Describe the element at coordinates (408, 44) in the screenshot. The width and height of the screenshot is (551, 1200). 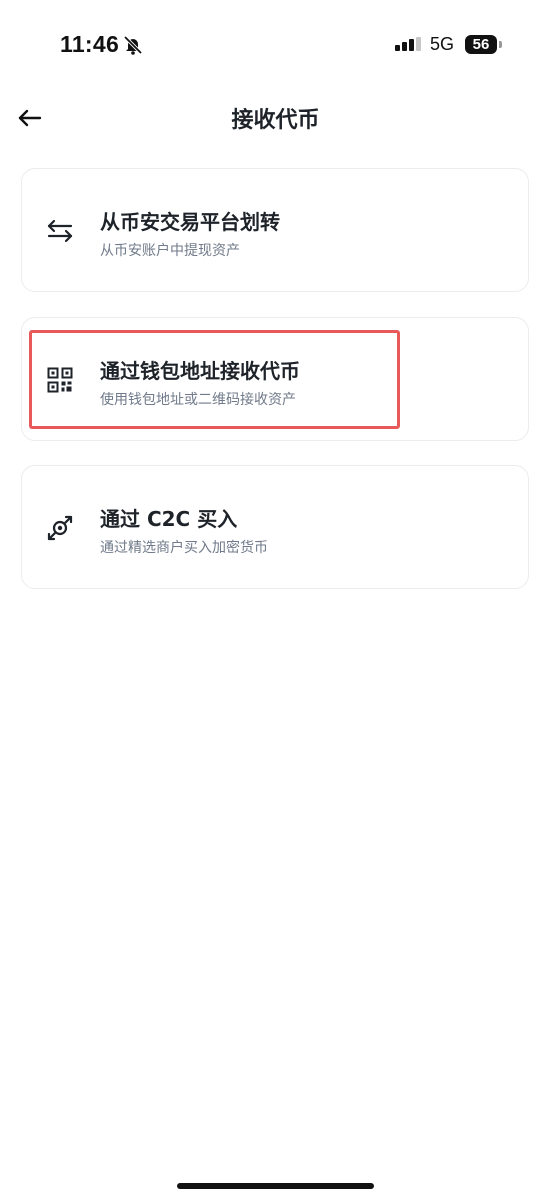
I see `signal-icon` at that location.